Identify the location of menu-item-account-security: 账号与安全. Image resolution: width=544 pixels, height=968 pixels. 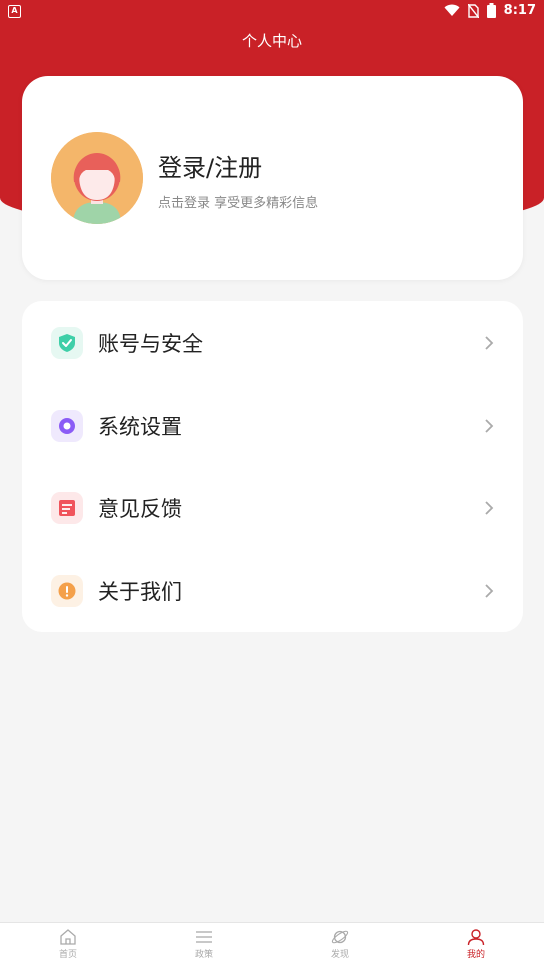
(272, 343).